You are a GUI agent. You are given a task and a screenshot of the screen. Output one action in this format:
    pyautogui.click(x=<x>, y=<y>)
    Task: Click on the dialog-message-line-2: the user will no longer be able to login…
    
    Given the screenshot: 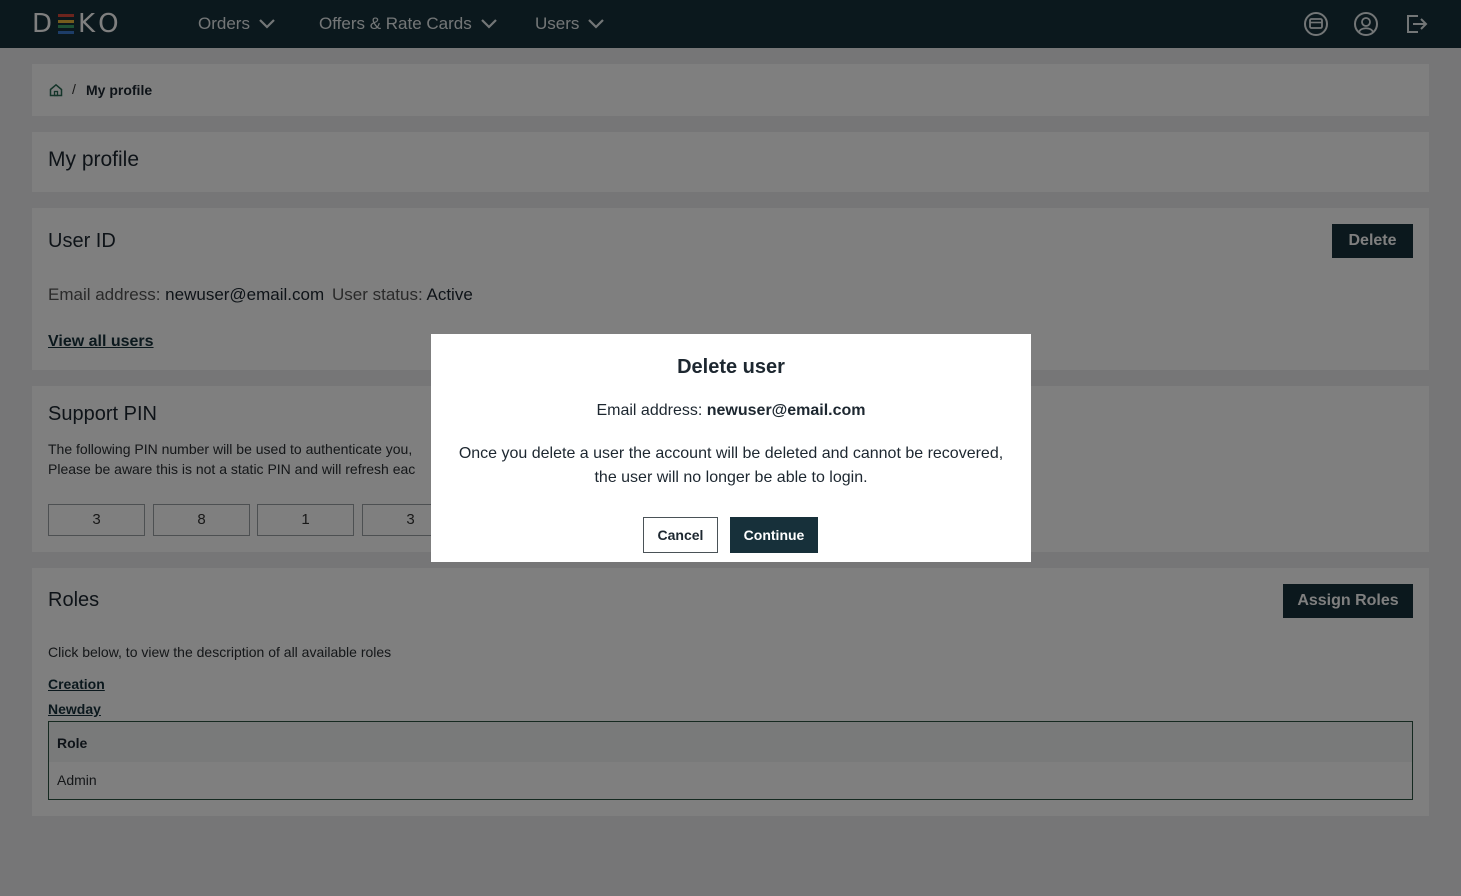 What is the action you would take?
    pyautogui.click(x=731, y=477)
    